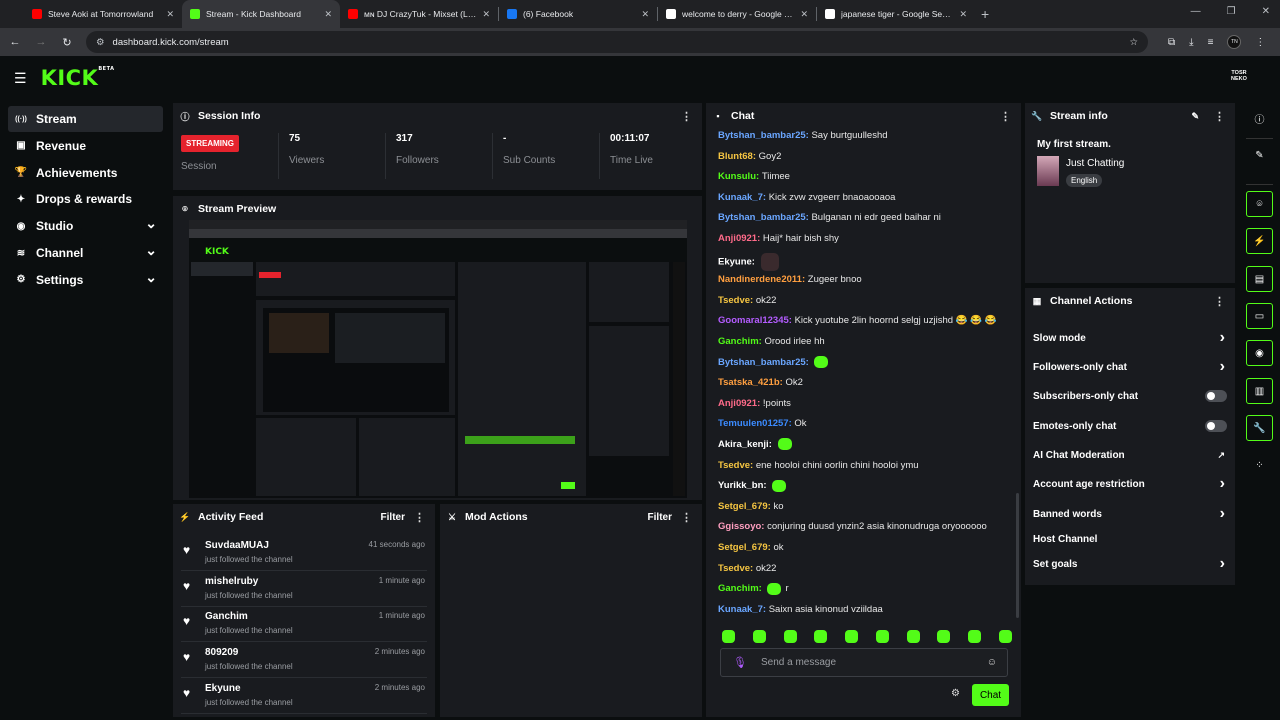 The height and width of the screenshot is (720, 1280). Describe the element at coordinates (1171, 42) in the screenshot. I see `extensions-icon: ⧉` at that location.